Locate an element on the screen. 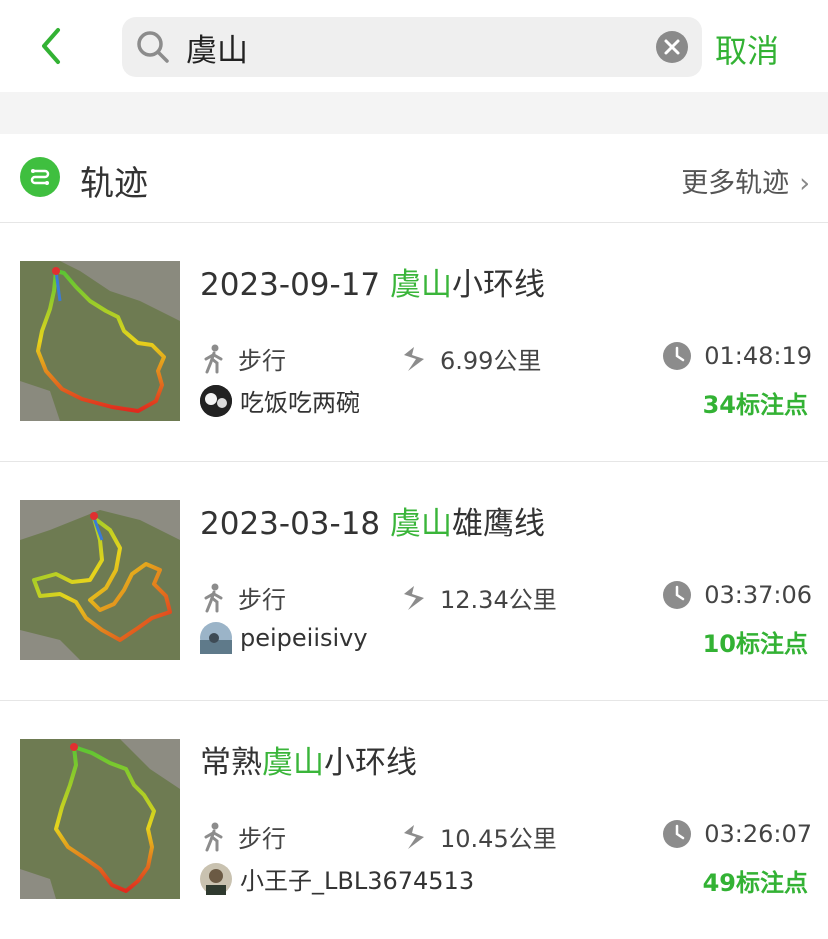 This screenshot has width=828, height=939. user-name: peipeiisivy is located at coordinates (304, 638).